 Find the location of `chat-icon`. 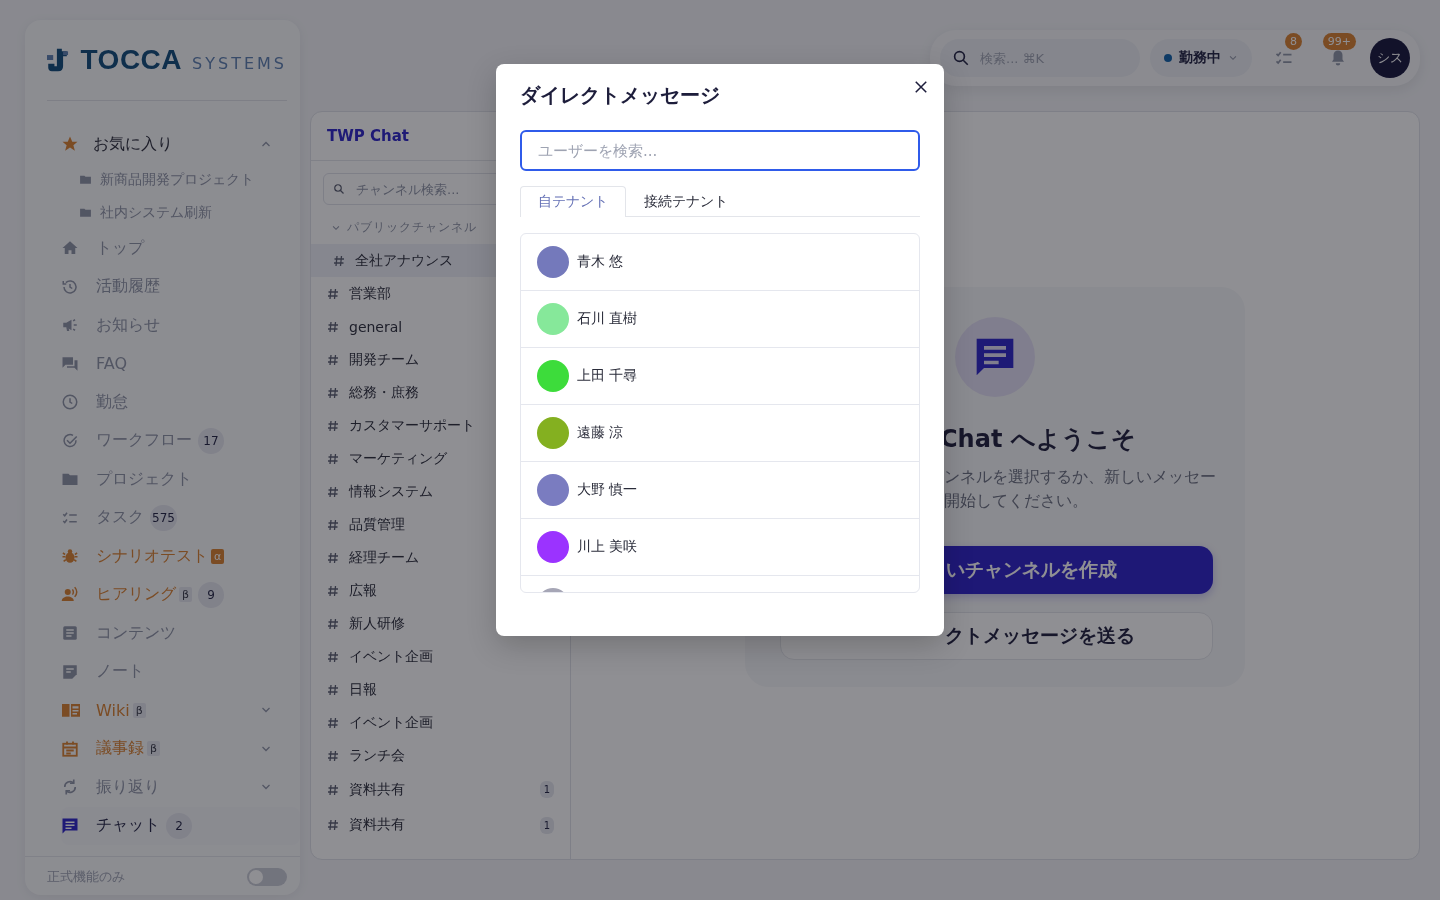

chat-icon is located at coordinates (70, 825).